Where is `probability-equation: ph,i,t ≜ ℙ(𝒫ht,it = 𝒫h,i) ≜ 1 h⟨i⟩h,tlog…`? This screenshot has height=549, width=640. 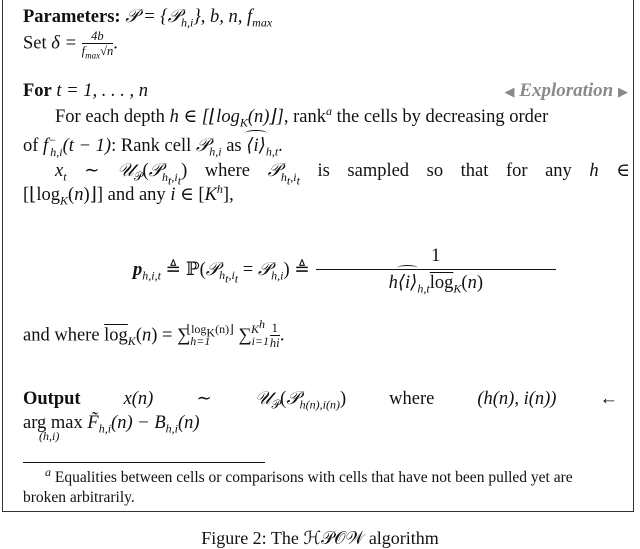
probability-equation: ph,i,t ≜ ℙ(𝒫ht,it = 𝒫h,i) ≜ 1 h⟨i⟩h,tlog… is located at coordinates (344, 269).